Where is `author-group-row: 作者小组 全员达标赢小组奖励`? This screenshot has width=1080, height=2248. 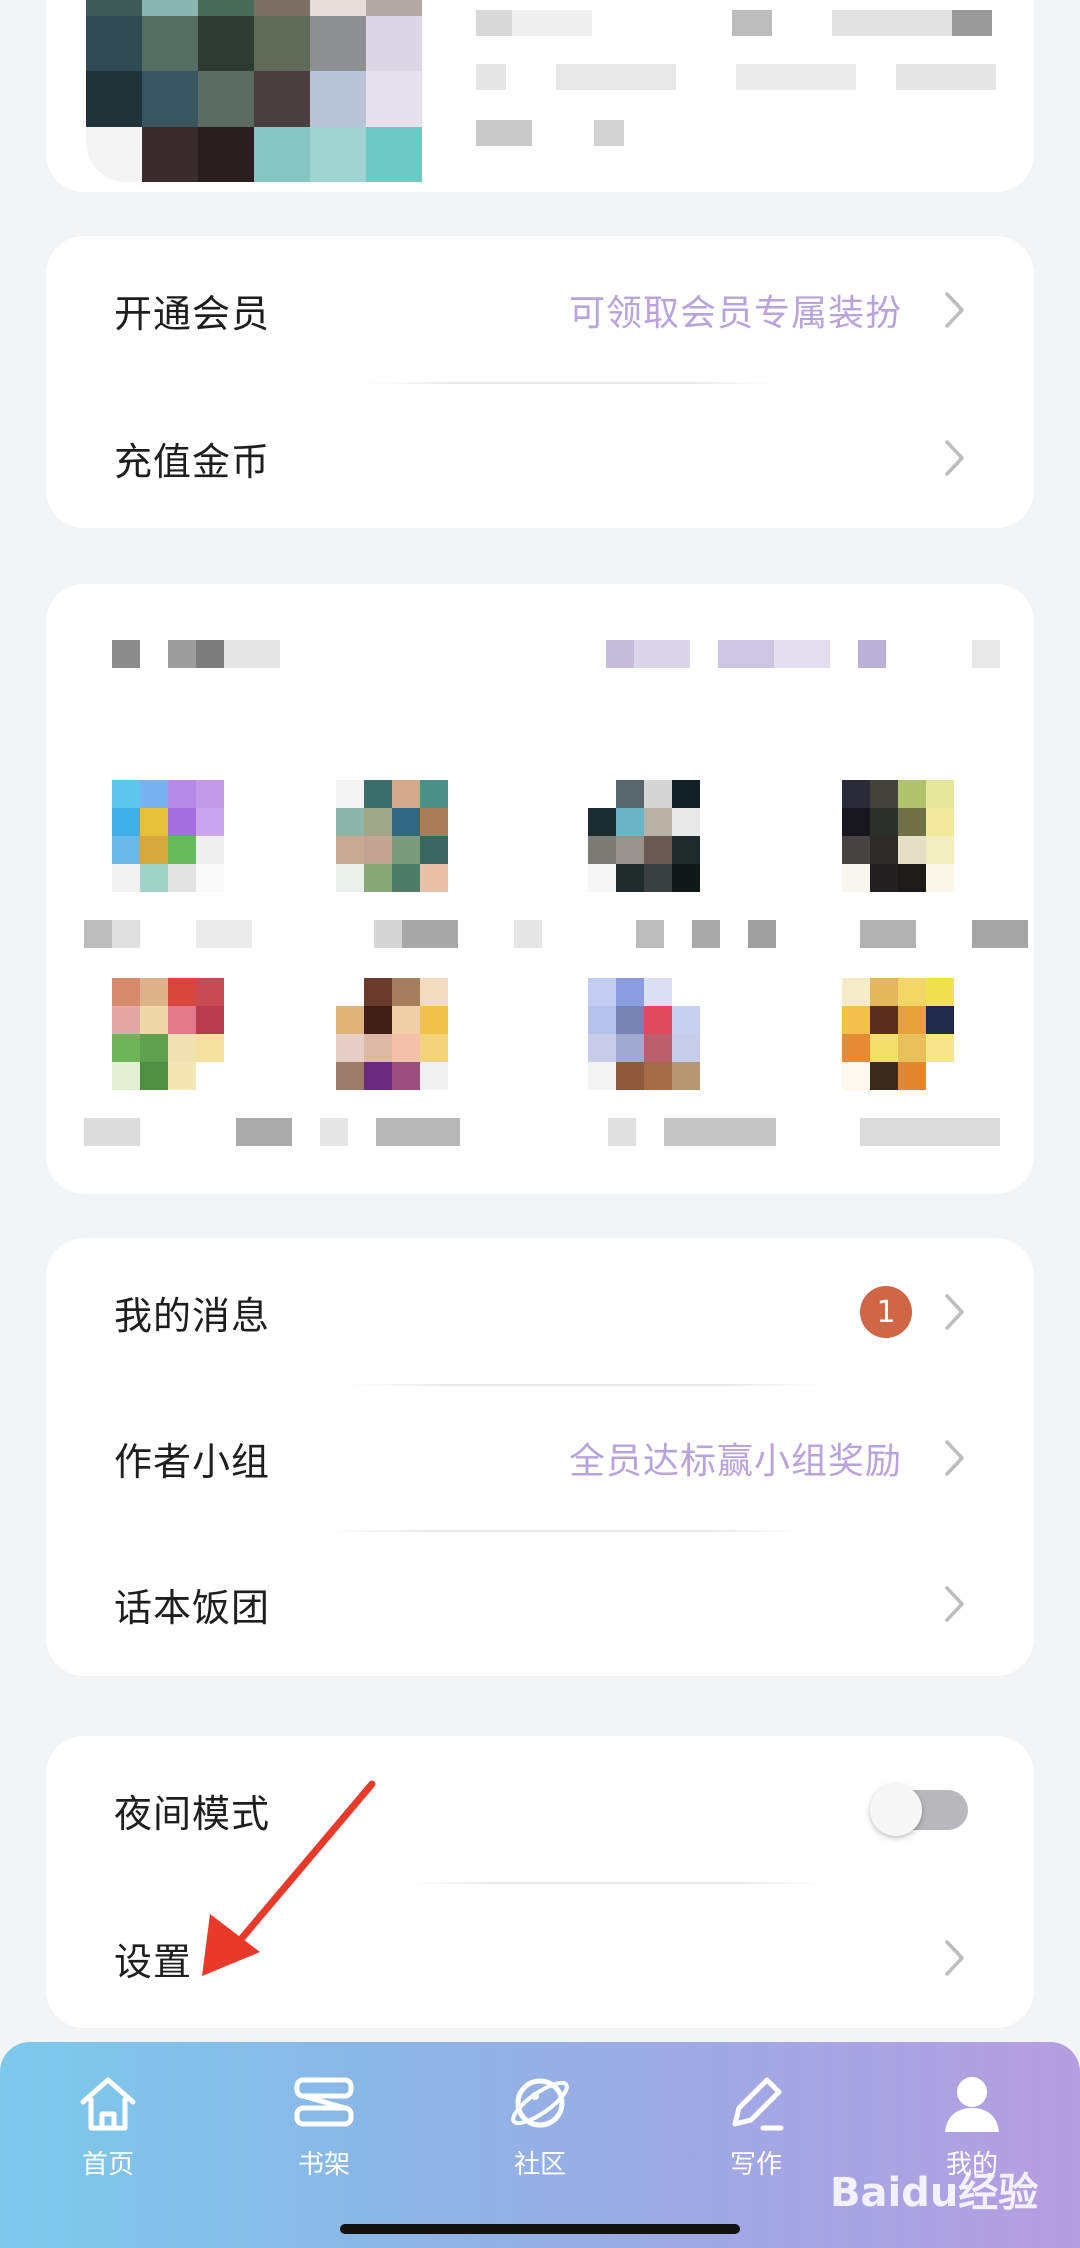
author-group-row: 作者小组 全员达标赢小组奖励 is located at coordinates (540, 1458).